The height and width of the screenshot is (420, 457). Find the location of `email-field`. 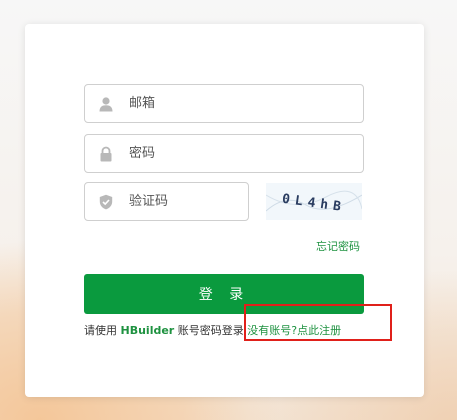

email-field is located at coordinates (224, 103).